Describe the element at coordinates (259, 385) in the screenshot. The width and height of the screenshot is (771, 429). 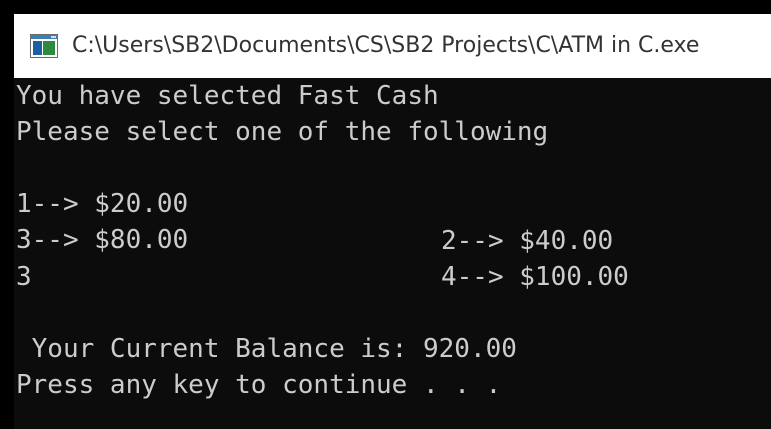
I see `console-continue-prompt: Press any key to continue . . .` at that location.